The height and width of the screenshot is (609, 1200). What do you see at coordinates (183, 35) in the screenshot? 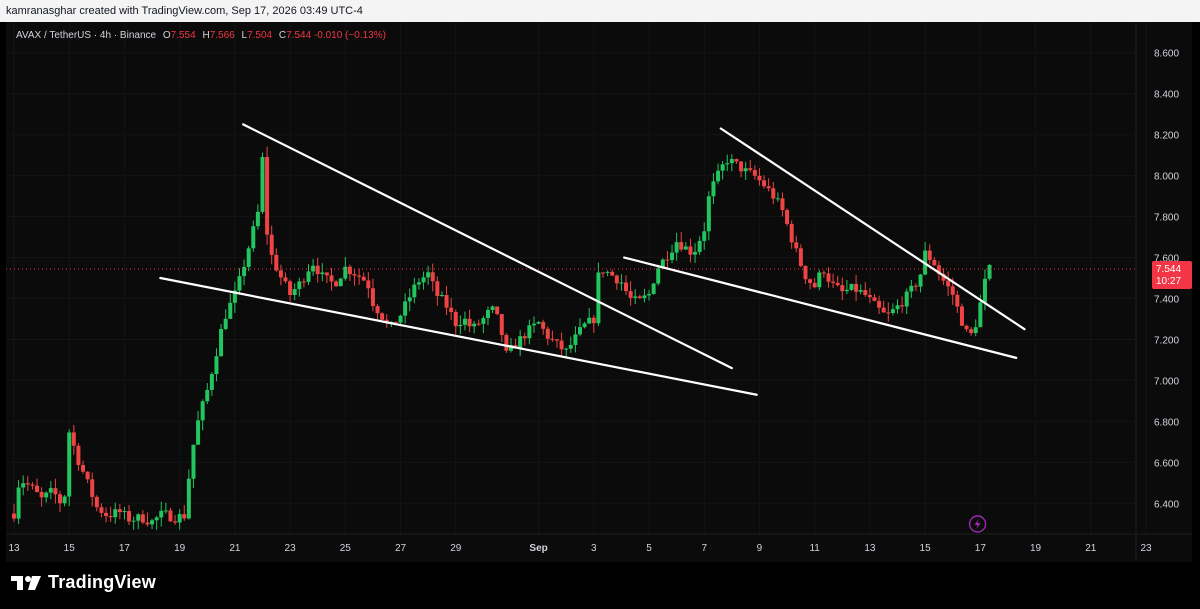
I see `open-value: 7.554` at bounding box center [183, 35].